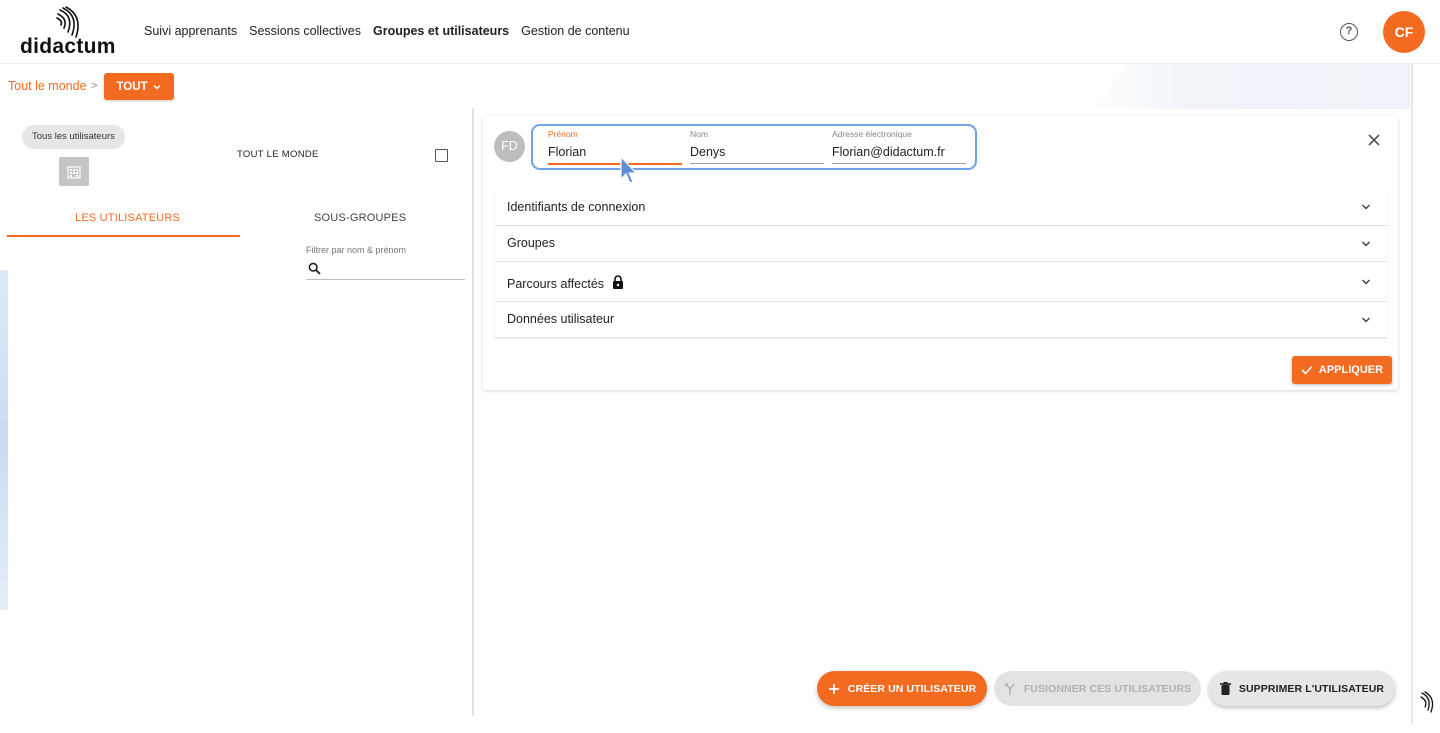  I want to click on background-decoration-left, so click(4, 440).